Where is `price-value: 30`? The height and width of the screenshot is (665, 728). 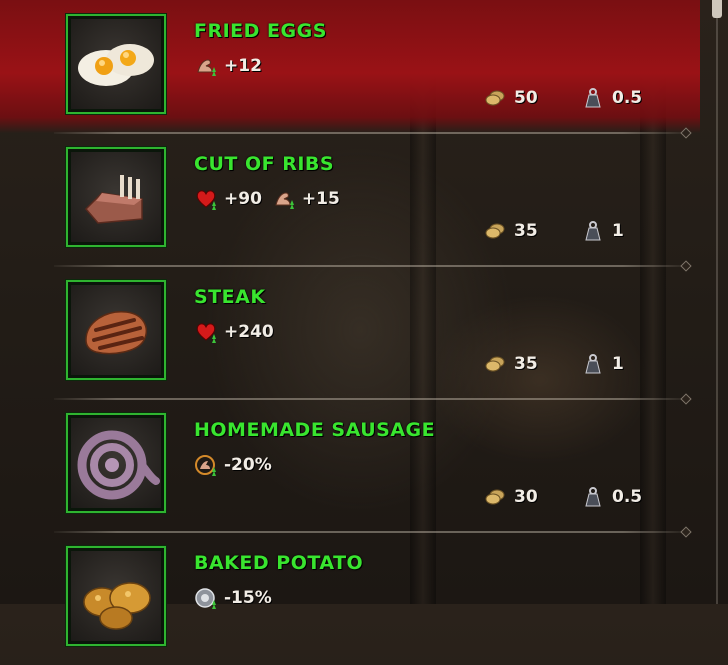 price-value: 30 is located at coordinates (526, 497).